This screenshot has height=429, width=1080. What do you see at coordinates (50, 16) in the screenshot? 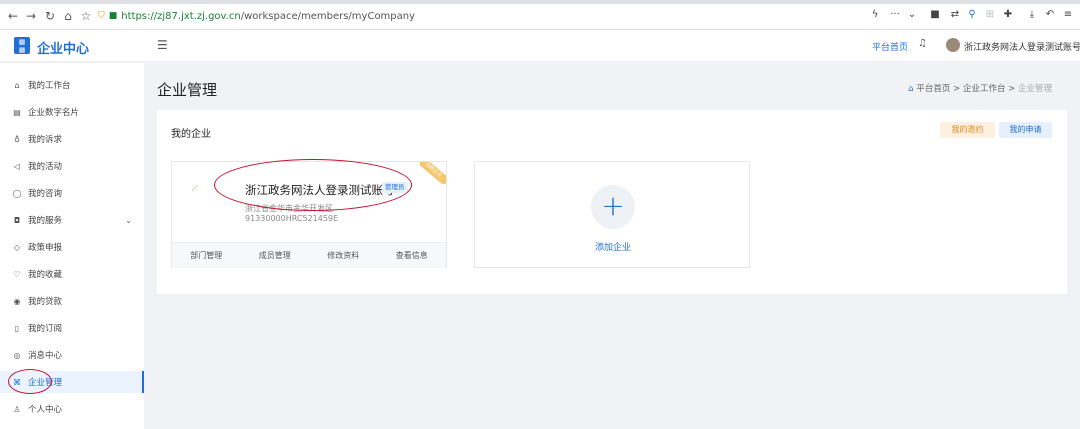
I see `reload-icon: ↻` at bounding box center [50, 16].